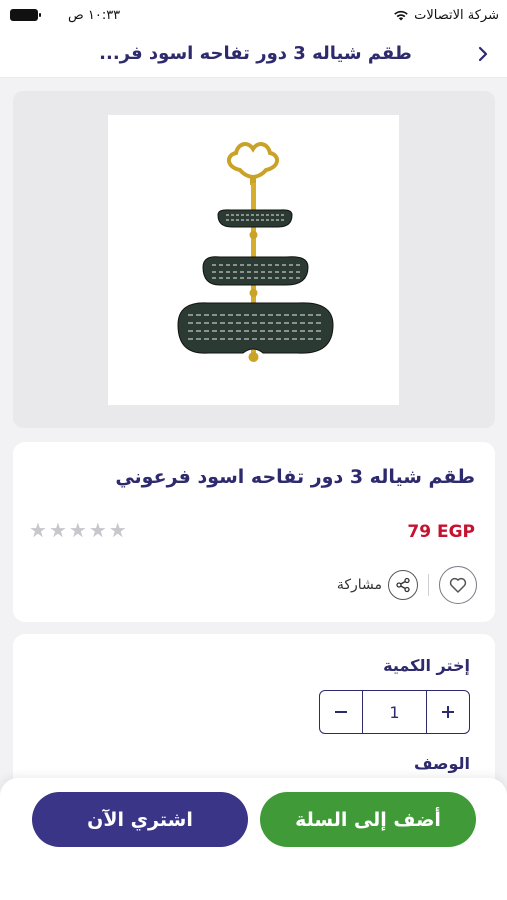  What do you see at coordinates (403, 585) in the screenshot?
I see `share-icon` at bounding box center [403, 585].